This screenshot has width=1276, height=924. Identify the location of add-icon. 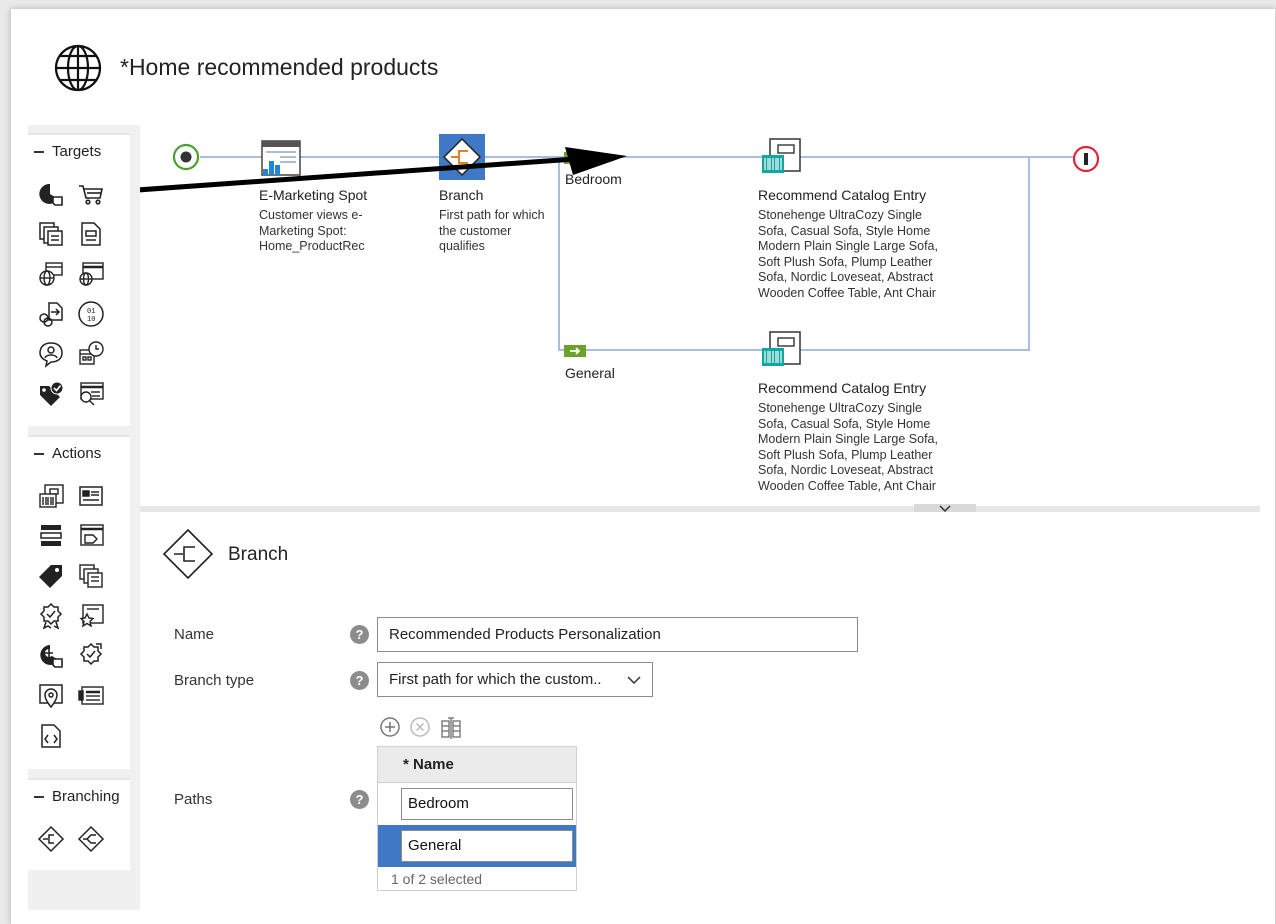
(390, 727).